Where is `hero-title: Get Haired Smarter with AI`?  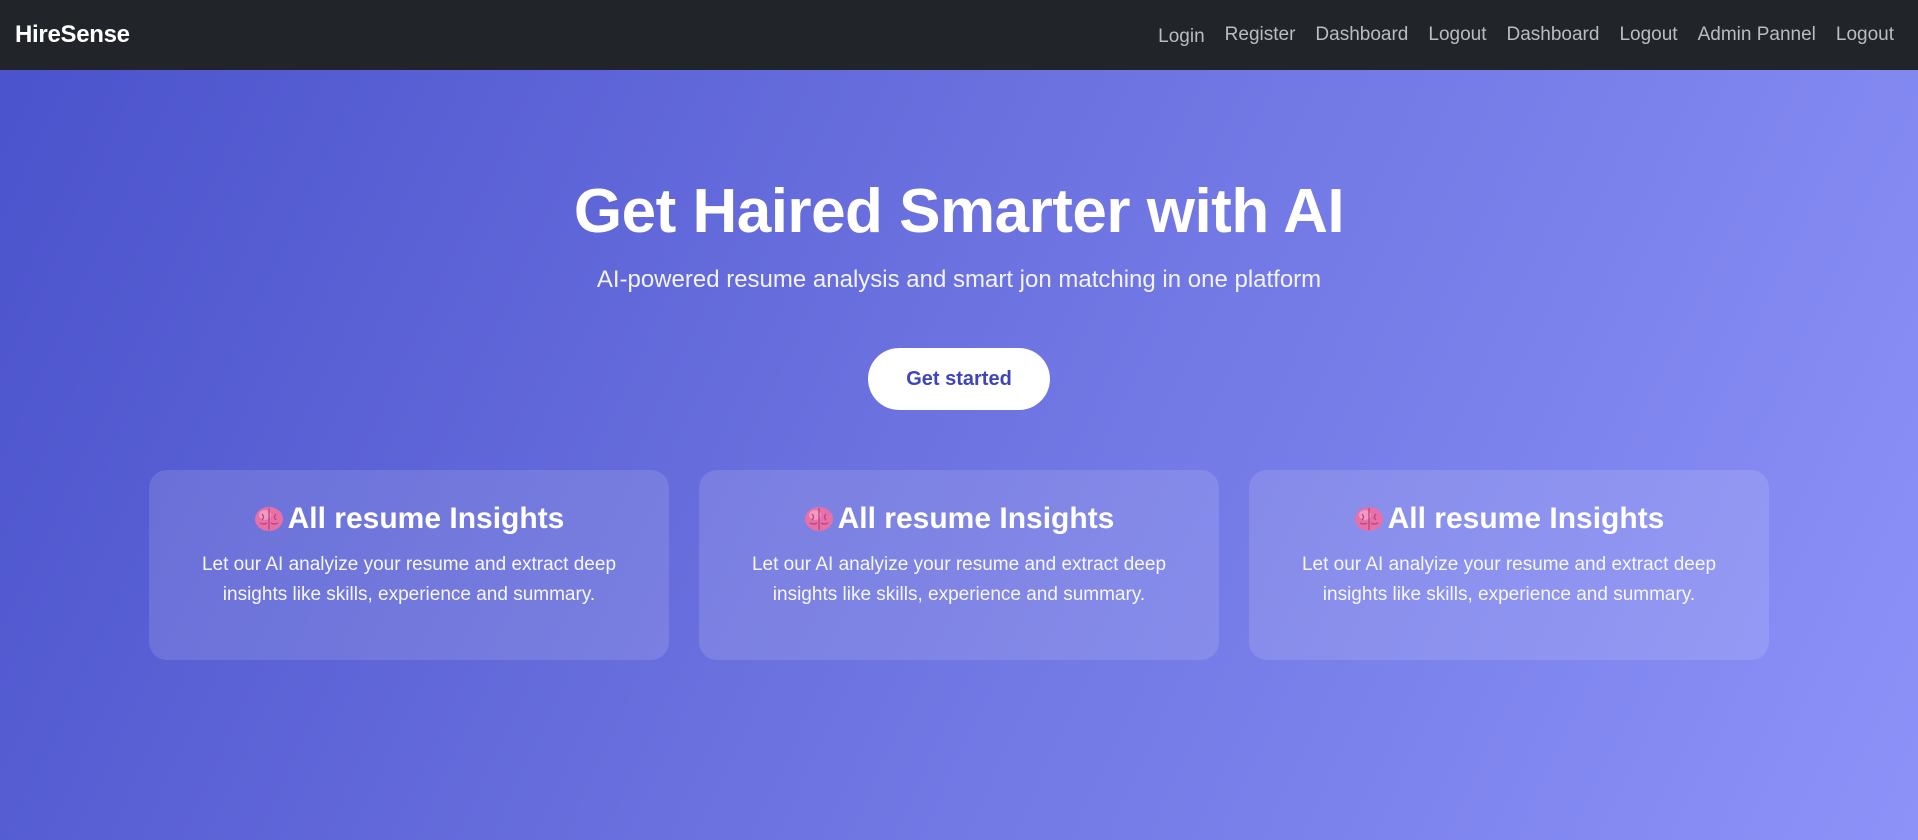 hero-title: Get Haired Smarter with AI is located at coordinates (959, 211).